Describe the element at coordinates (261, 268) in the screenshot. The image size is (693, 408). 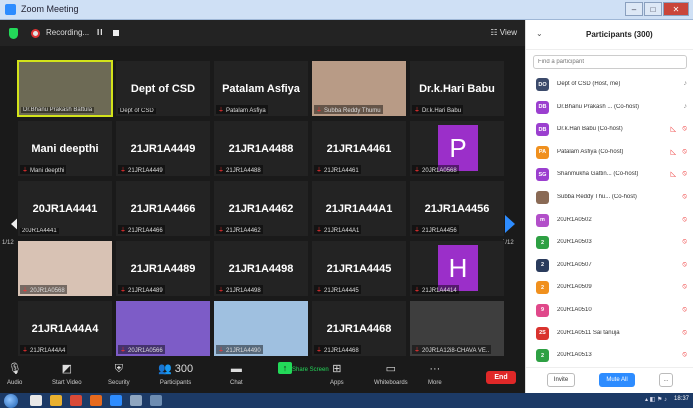
I see `video-tile: 21JR1A4498 ⏚ 21JR1A4498` at that location.